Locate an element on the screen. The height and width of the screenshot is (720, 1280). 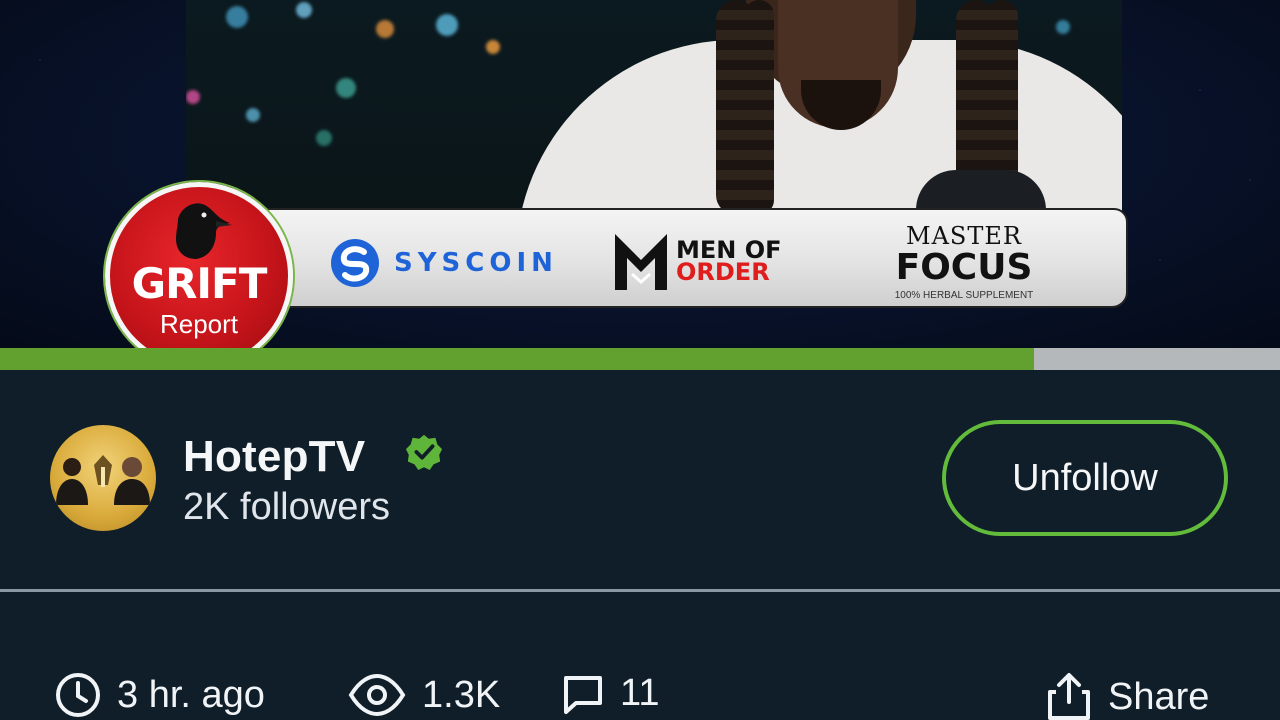
video-progress-bar is located at coordinates (640, 359).